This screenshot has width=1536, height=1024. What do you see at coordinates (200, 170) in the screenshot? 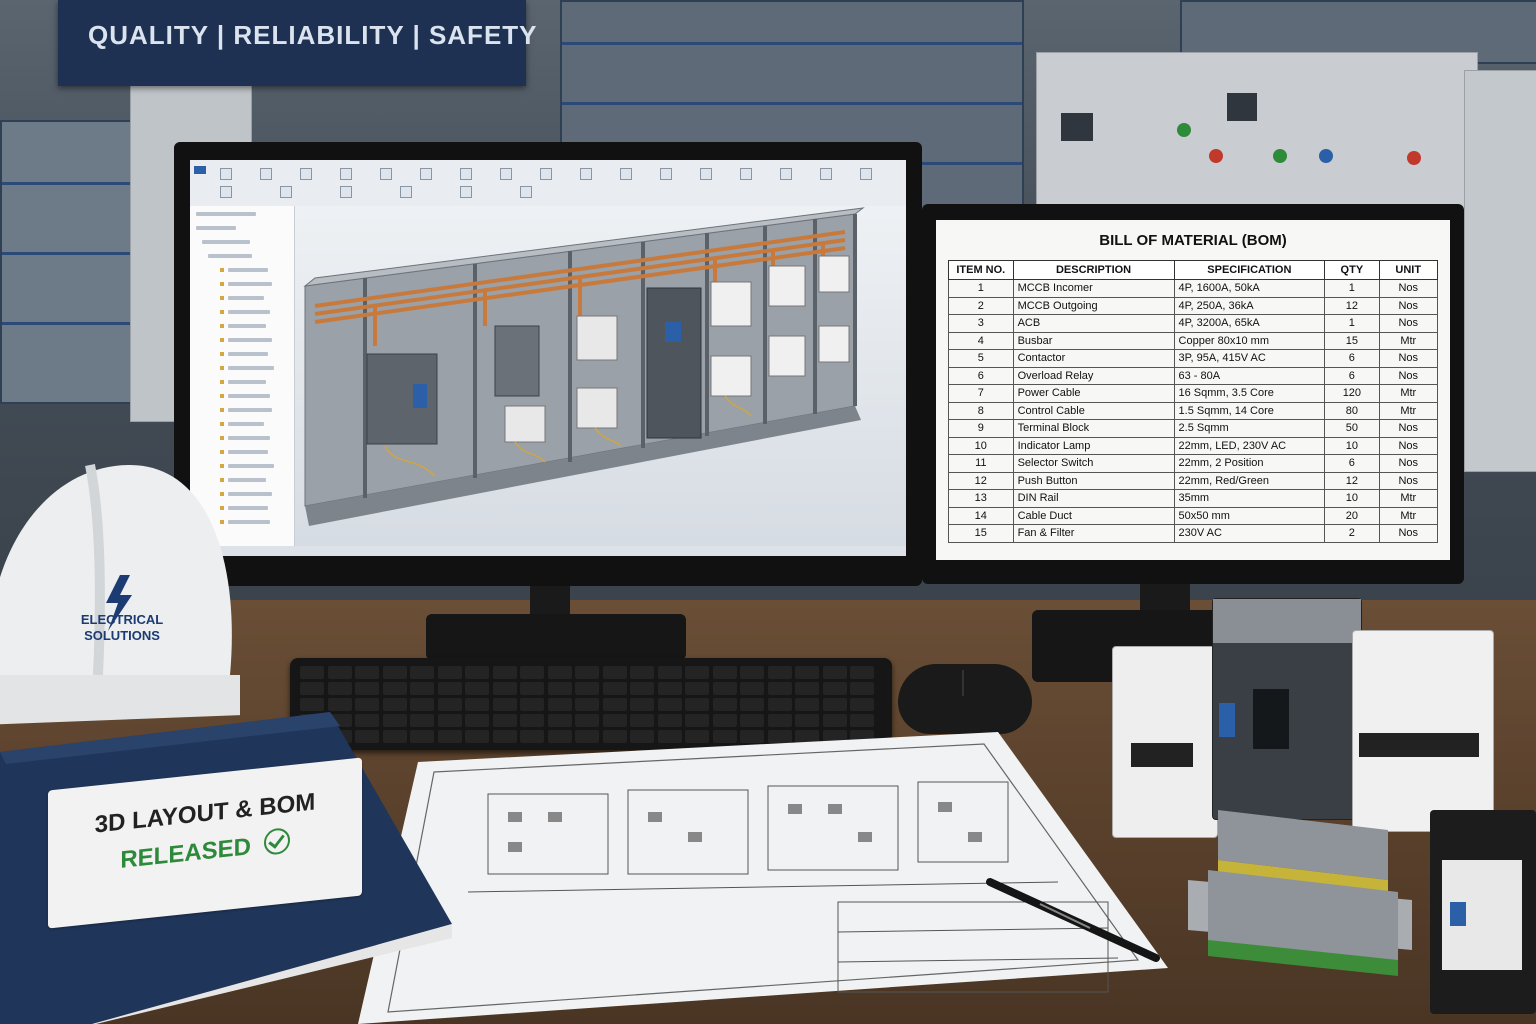
I see `app-menu-icon` at bounding box center [200, 170].